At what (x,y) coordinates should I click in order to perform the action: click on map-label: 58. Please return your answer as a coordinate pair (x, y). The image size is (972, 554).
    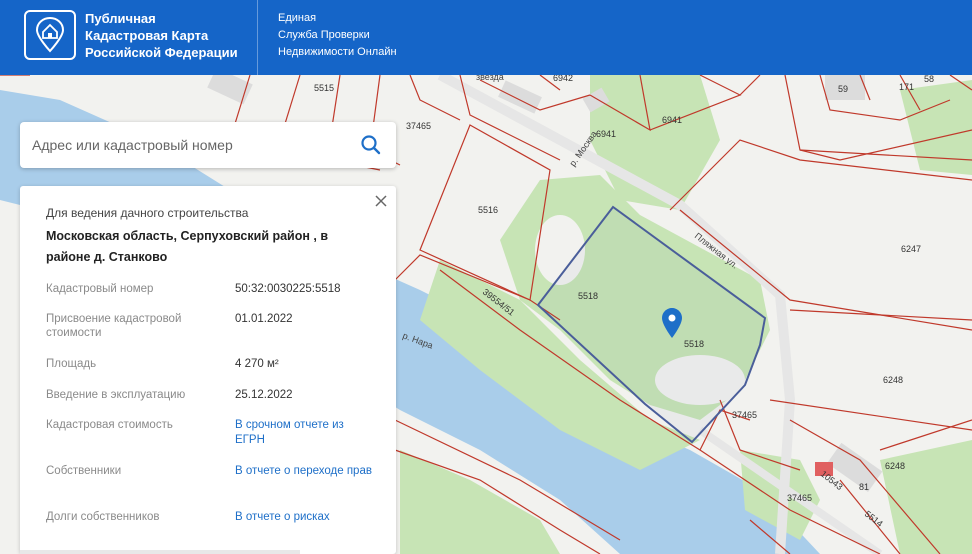
    Looking at the image, I should click on (929, 79).